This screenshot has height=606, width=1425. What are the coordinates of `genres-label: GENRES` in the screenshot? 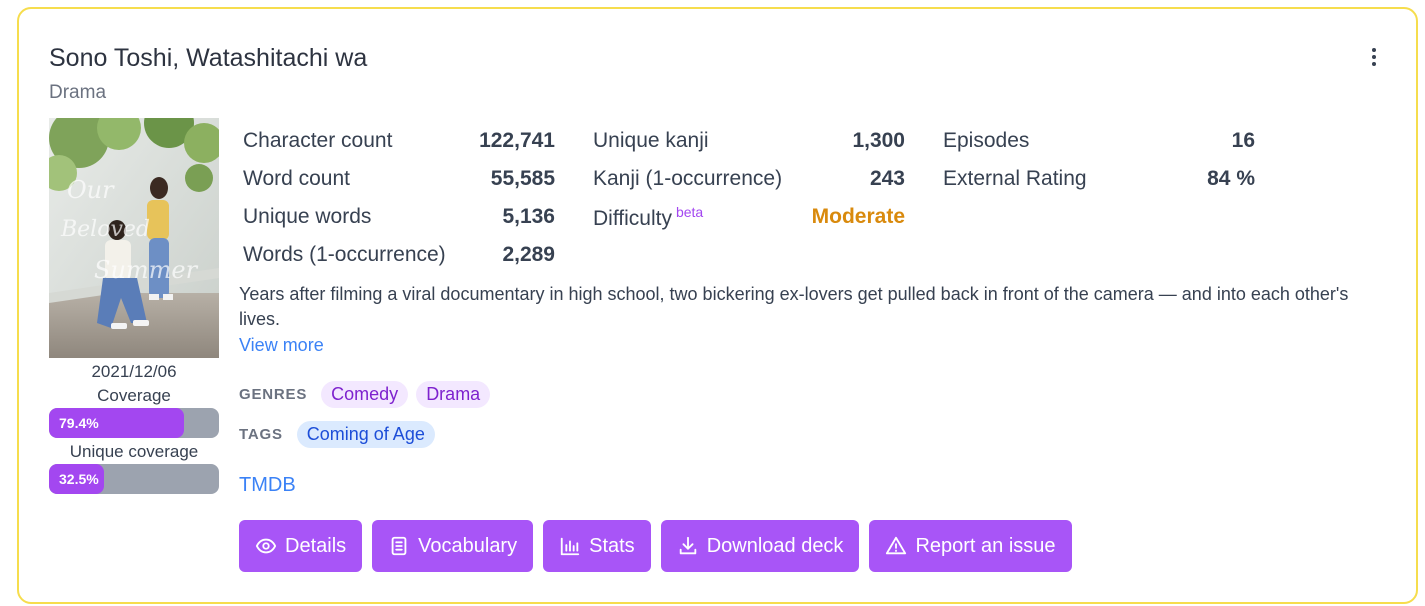 It's located at (273, 394).